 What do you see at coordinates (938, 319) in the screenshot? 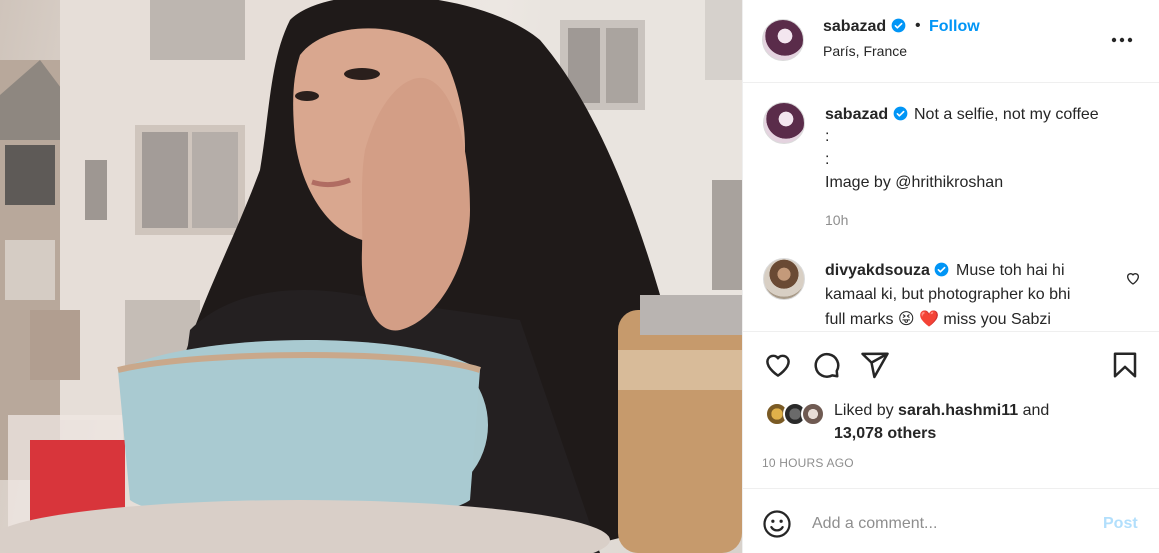
I see `comment-text: full marks 😝 ❤️ miss you Sabzi` at bounding box center [938, 319].